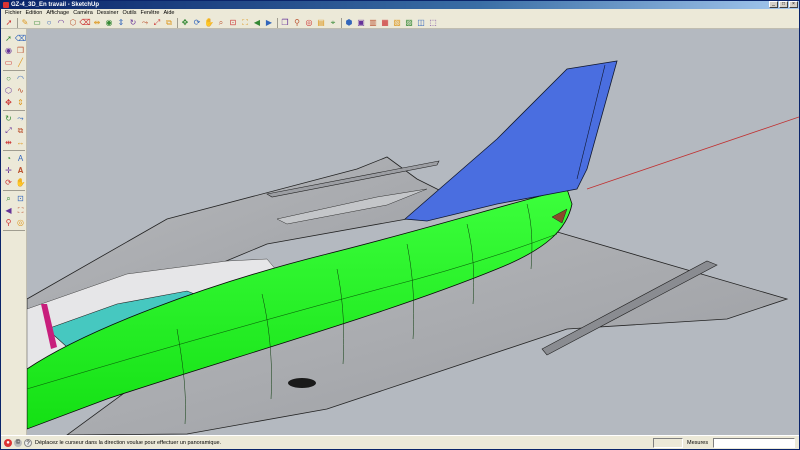 The image size is (800, 450). Describe the element at coordinates (8, 170) in the screenshot. I see `axes-icon: ✛` at that location.